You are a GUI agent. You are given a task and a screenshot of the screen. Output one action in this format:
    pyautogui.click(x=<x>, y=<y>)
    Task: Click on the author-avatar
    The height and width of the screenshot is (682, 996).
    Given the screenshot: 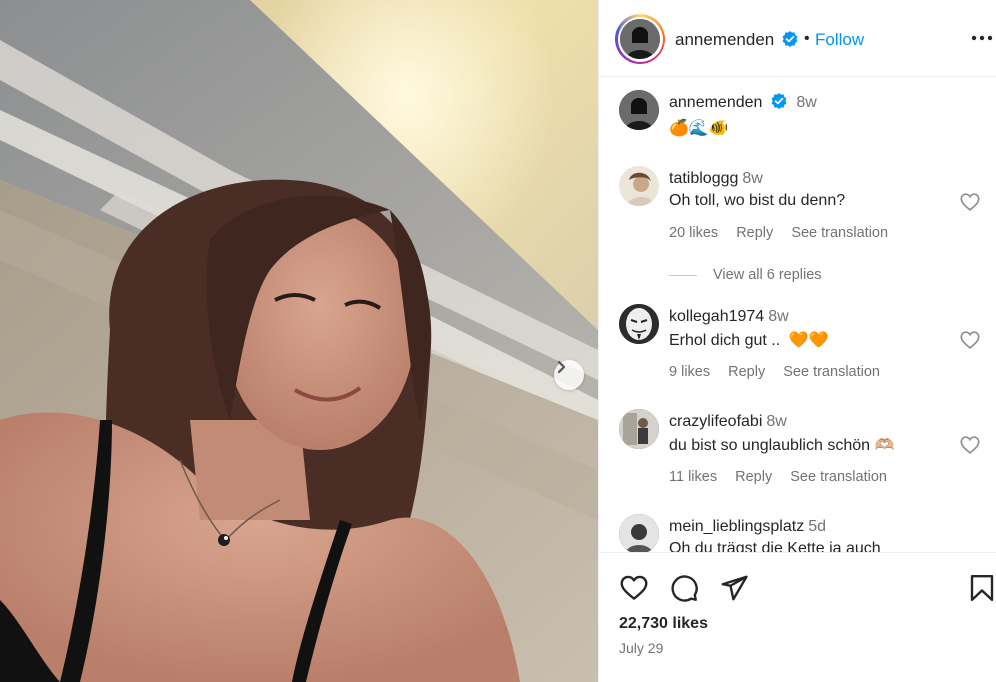 What is the action you would take?
    pyautogui.click(x=640, y=39)
    